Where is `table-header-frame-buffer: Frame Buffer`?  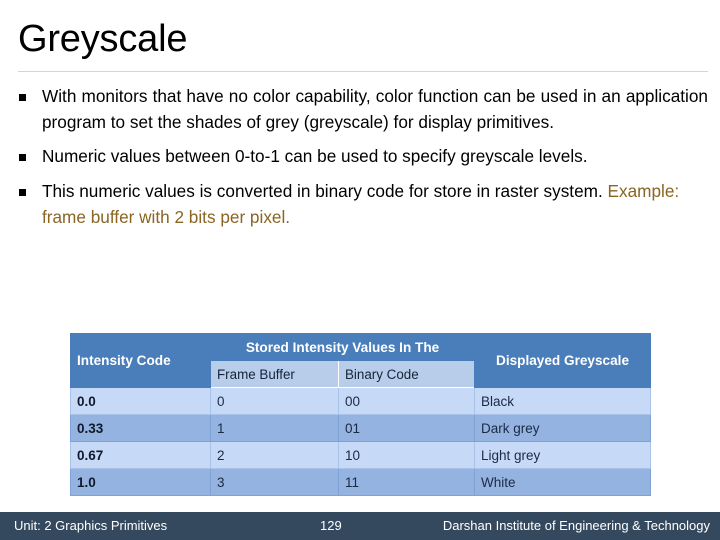
table-header-frame-buffer: Frame Buffer is located at coordinates (274, 374).